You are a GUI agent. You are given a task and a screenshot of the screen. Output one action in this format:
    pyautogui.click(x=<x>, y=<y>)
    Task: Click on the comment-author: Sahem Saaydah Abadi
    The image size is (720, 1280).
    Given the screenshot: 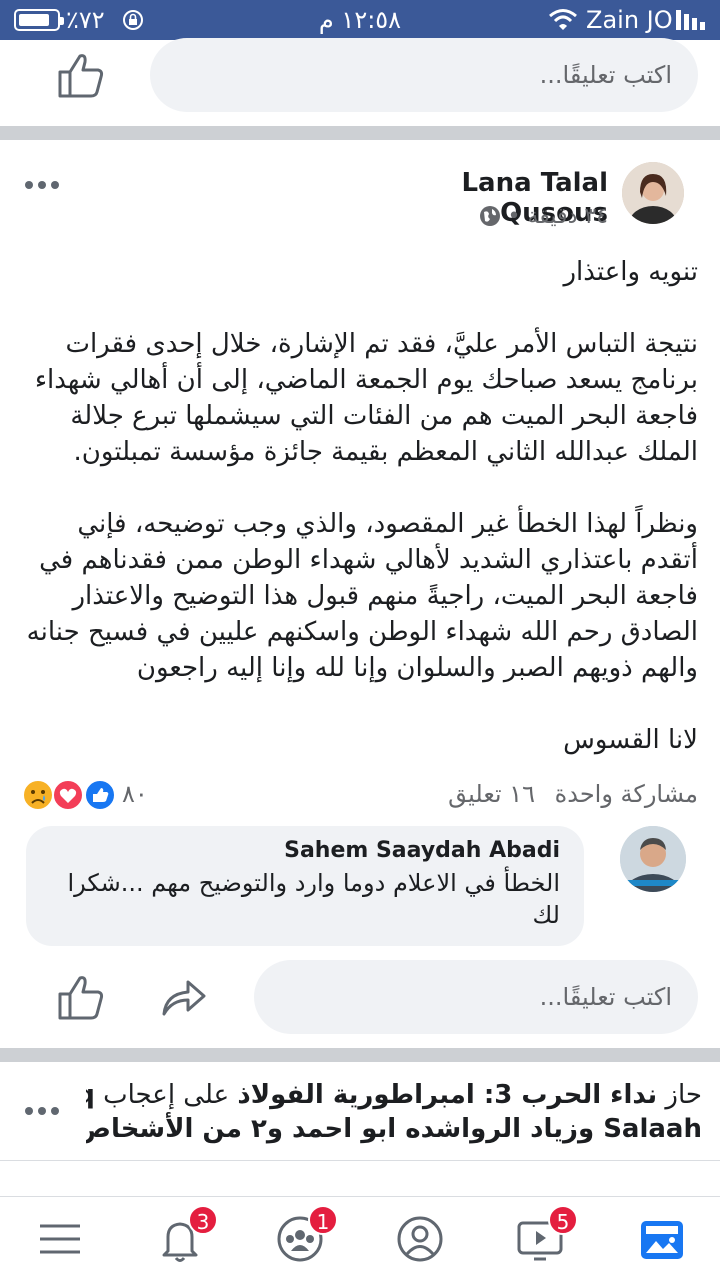 What is the action you would take?
    pyautogui.click(x=303, y=850)
    